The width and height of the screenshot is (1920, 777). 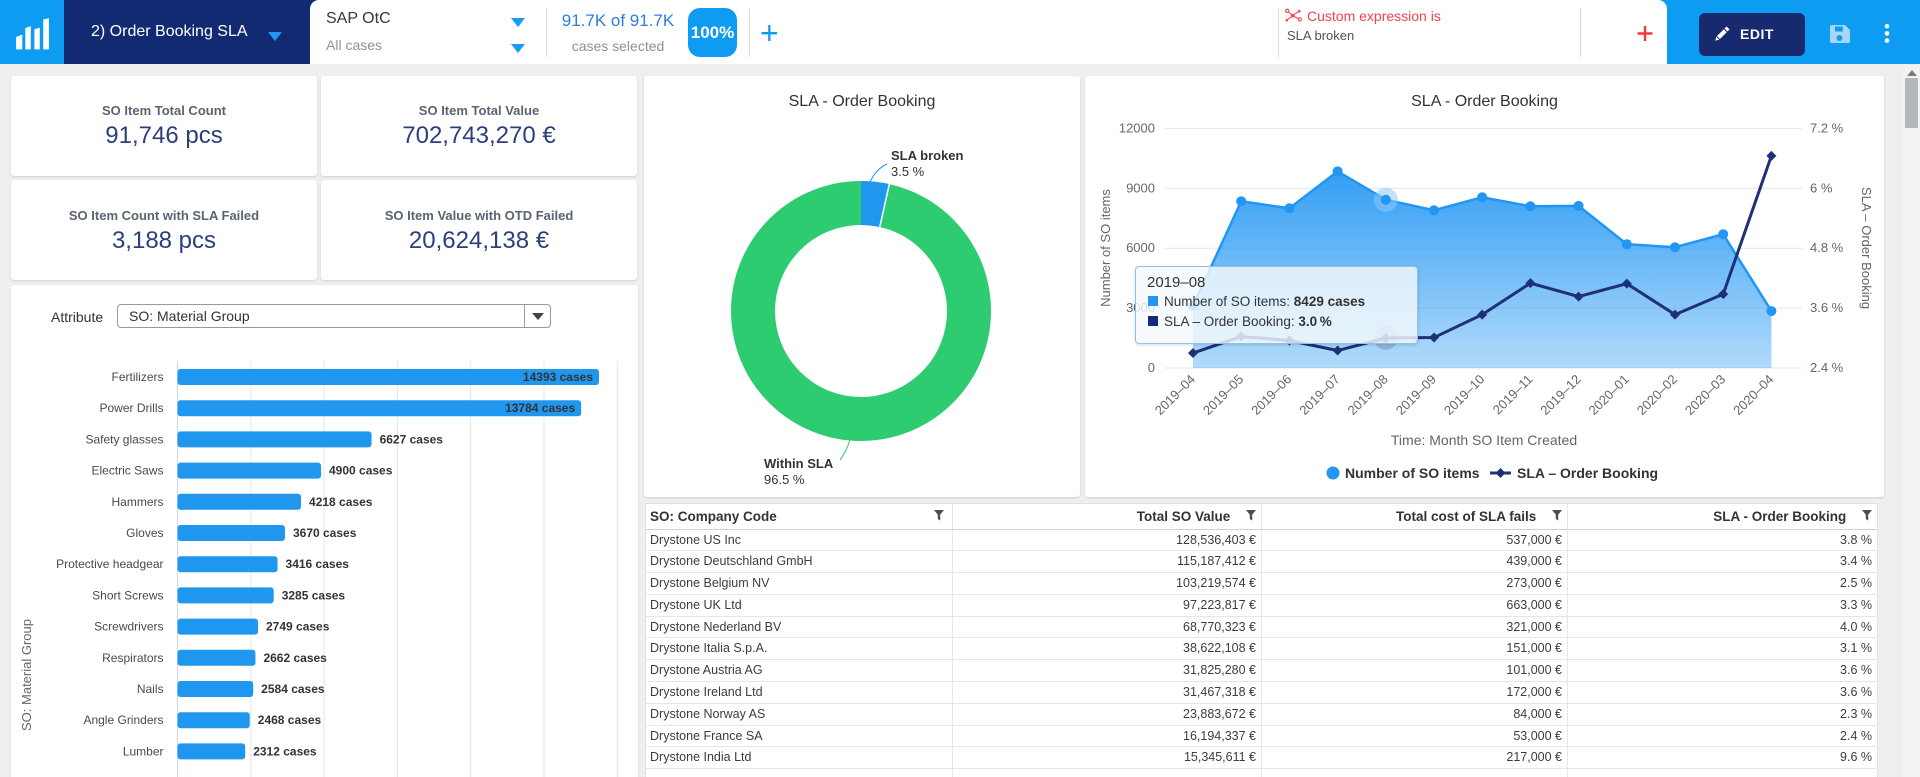 I want to click on svg-text: Short Screws, so click(x=127, y=595).